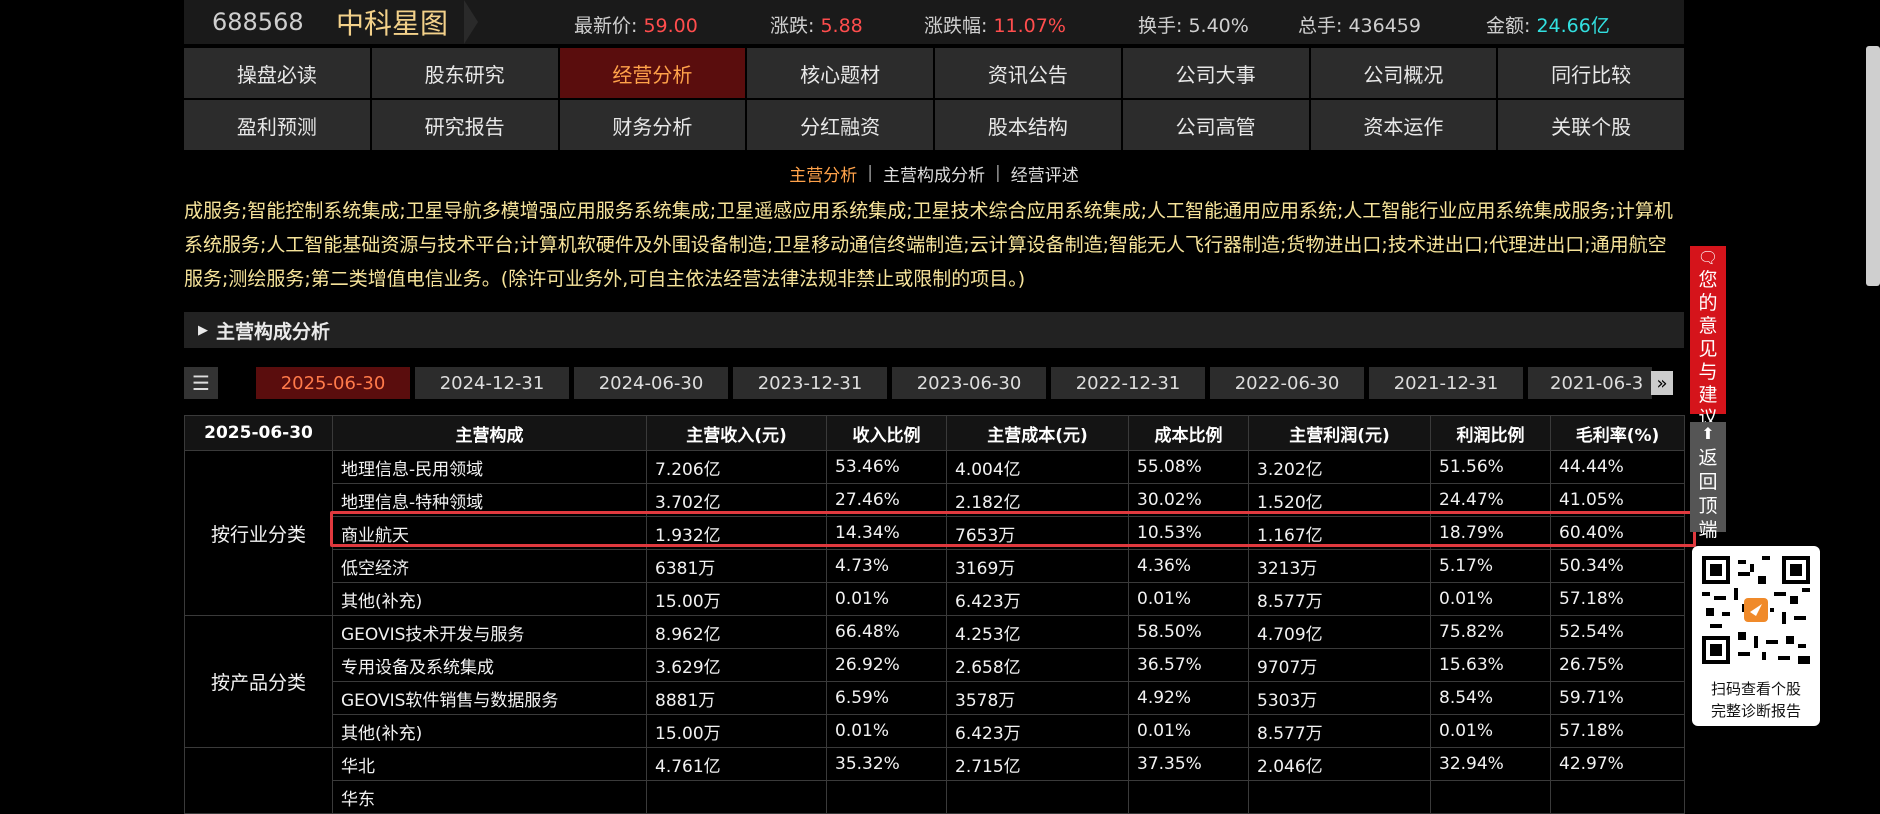 The height and width of the screenshot is (814, 1880). Describe the element at coordinates (273, 331) in the screenshot. I see `section-title: 主营构成分析` at that location.